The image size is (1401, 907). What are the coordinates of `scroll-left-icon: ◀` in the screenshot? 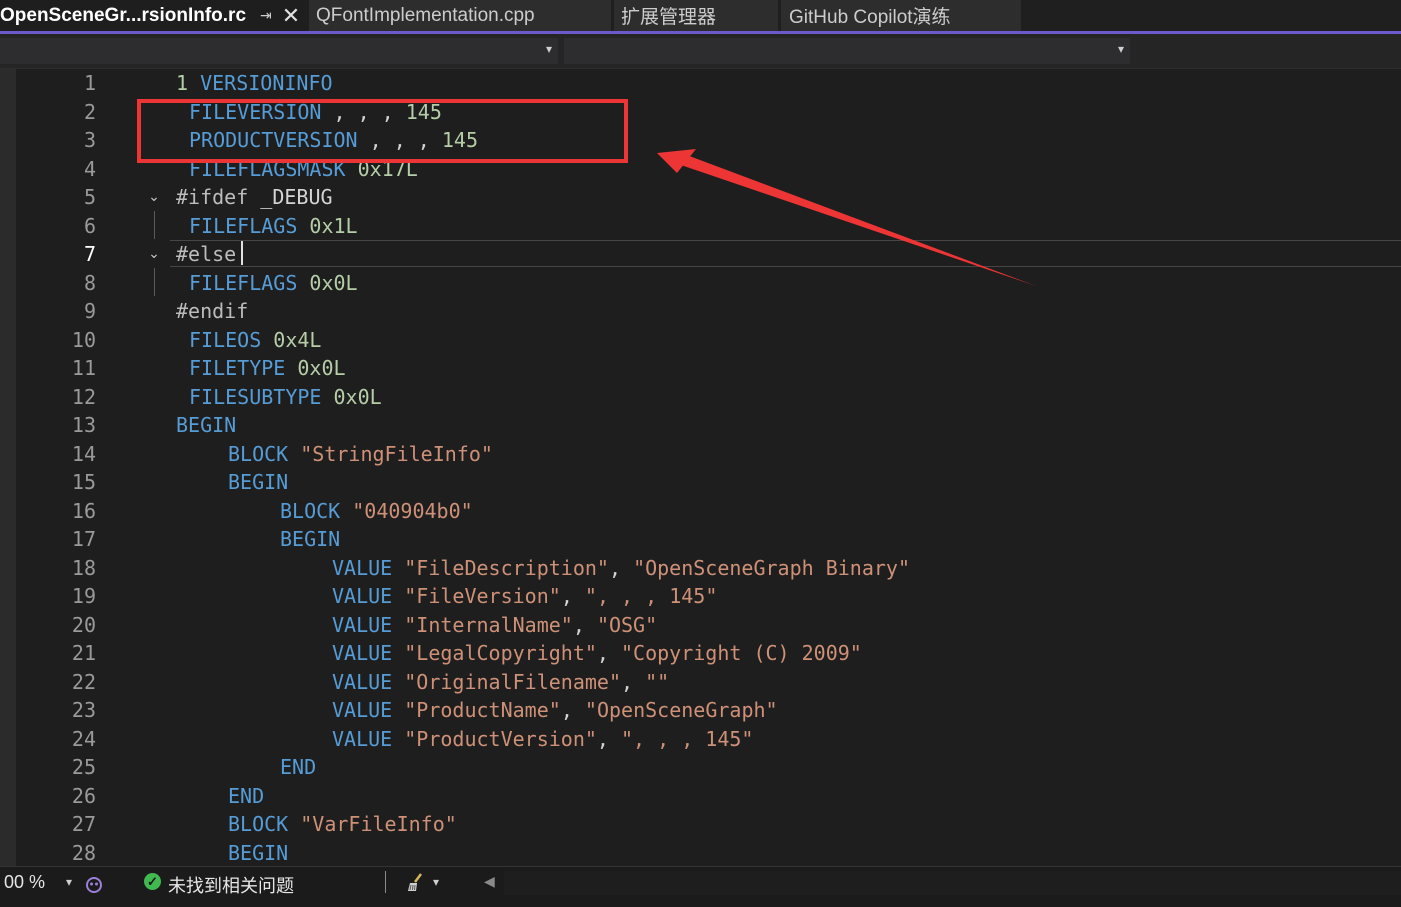 It's located at (489, 881).